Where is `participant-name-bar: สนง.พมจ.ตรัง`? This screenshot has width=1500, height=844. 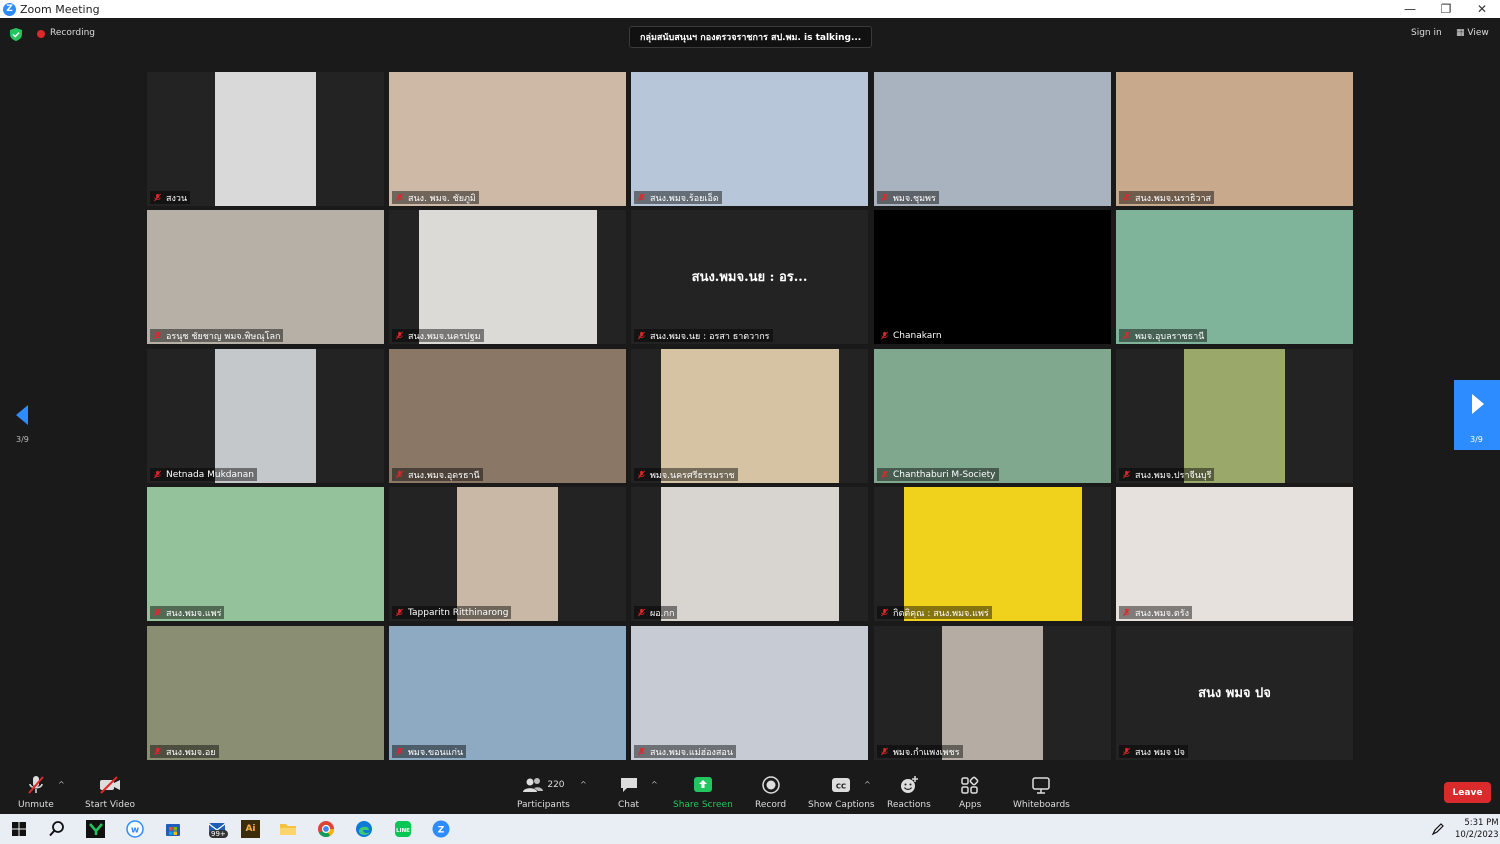
participant-name-bar: สนง.พมจ.ตรัง is located at coordinates (1155, 612).